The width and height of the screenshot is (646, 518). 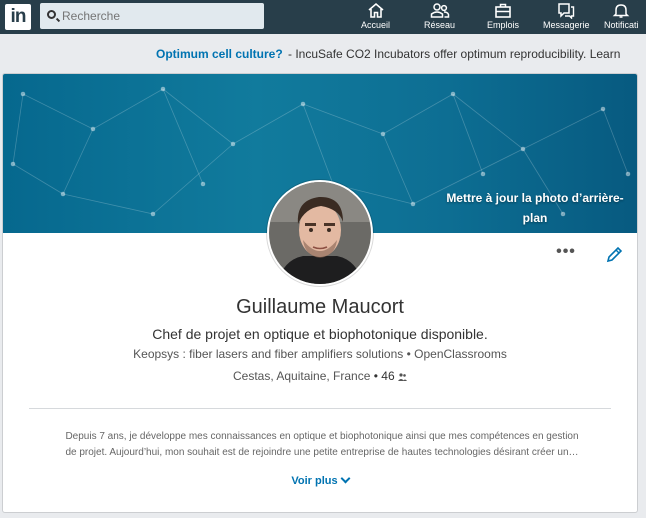 I want to click on notifications-icon, so click(x=621, y=11).